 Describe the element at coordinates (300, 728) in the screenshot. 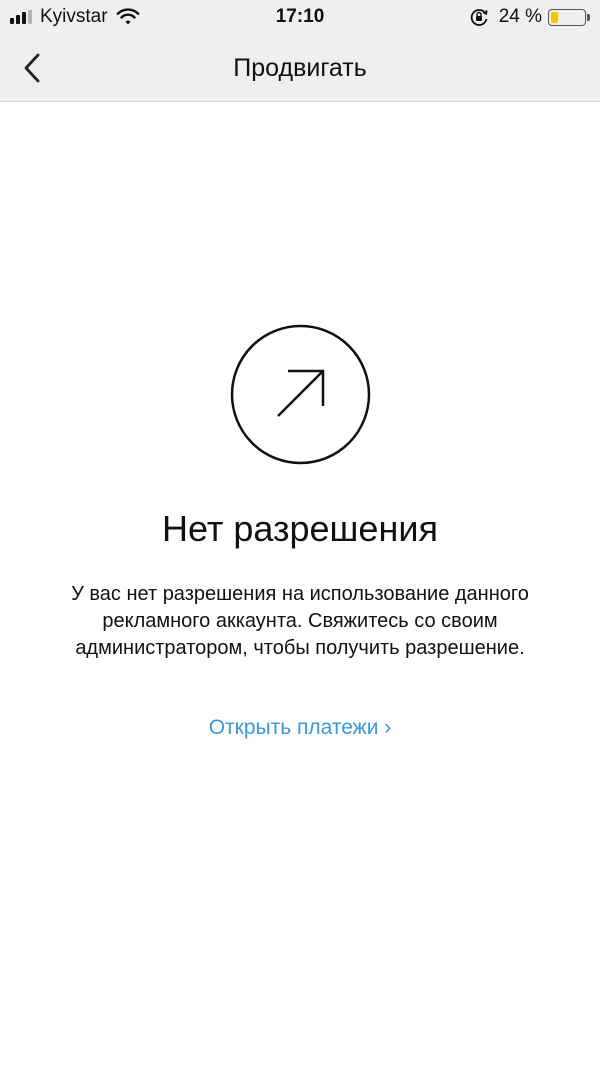

I see `open-payments-link: Открыть платежи ›` at that location.